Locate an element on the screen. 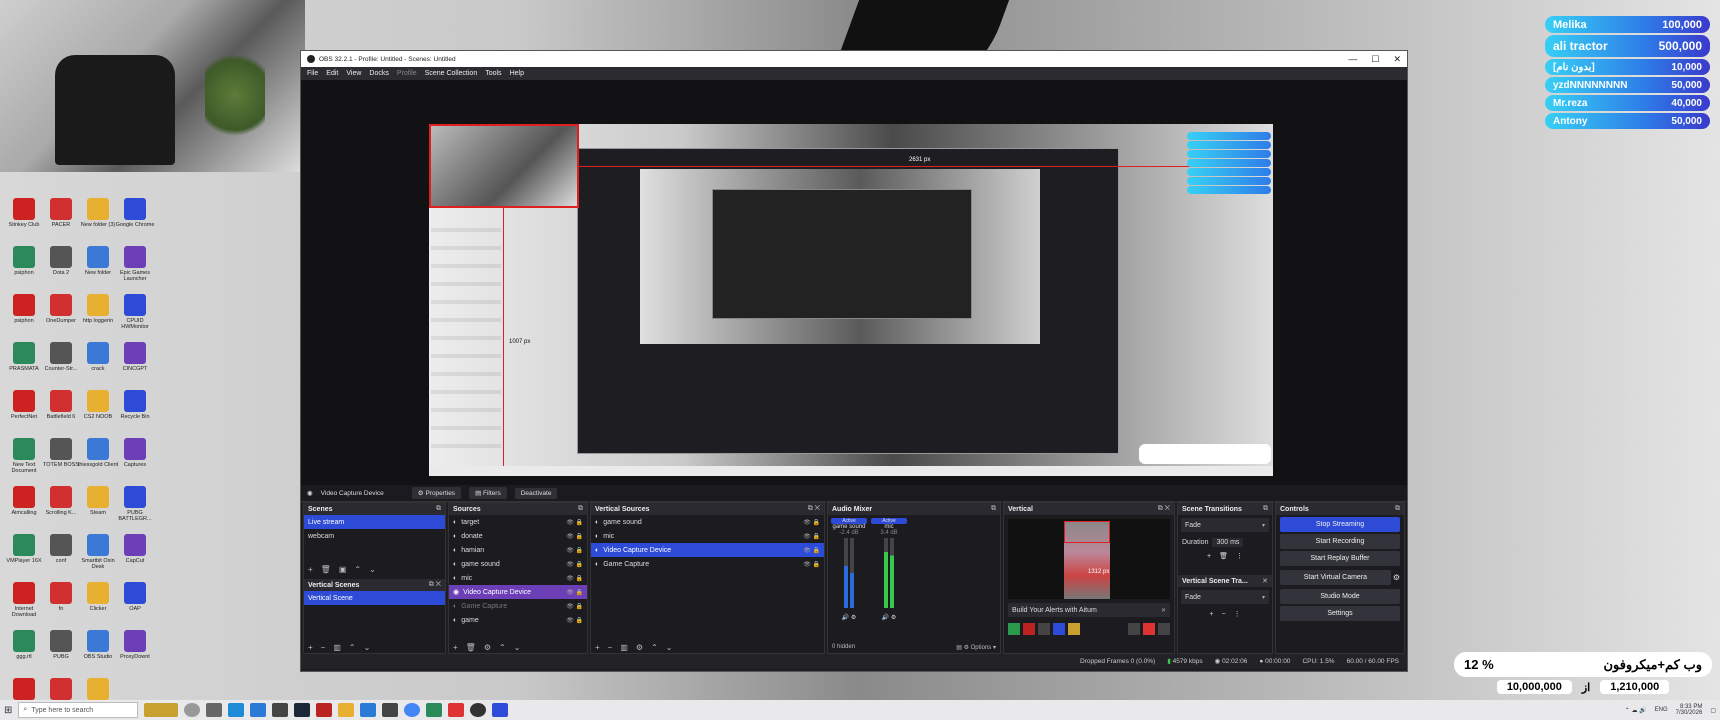 This screenshot has height=720, width=1720. virtualcam-icon is located at coordinates (1059, 629).